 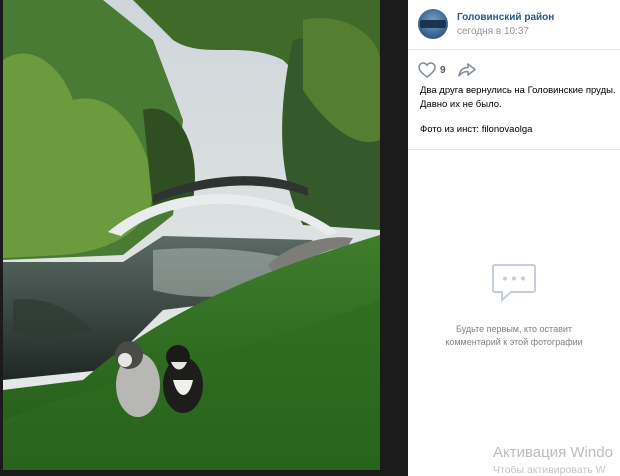 What do you see at coordinates (514, 329) in the screenshot?
I see `empty-comments-line: Будьте первым, кто оставит` at bounding box center [514, 329].